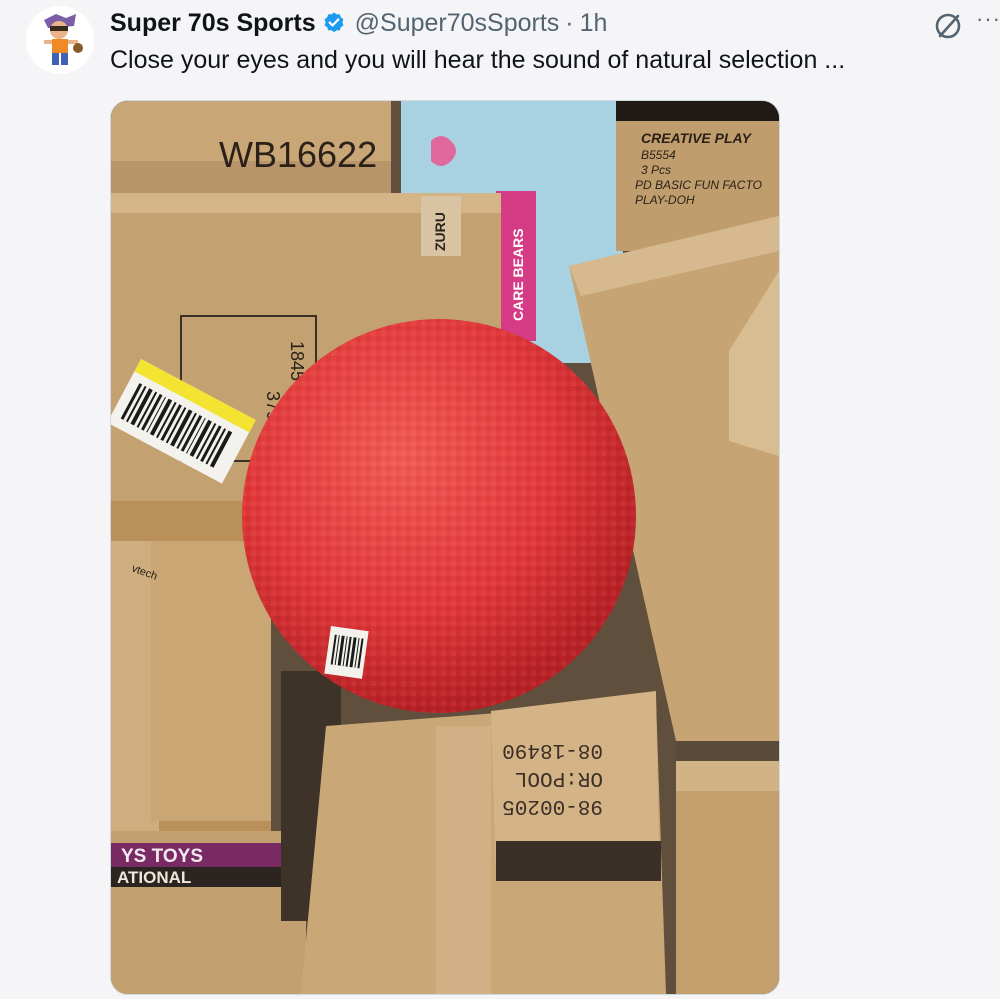 The height and width of the screenshot is (999, 1000). I want to click on box-label-care-bears: CARE BEARS, so click(518, 274).